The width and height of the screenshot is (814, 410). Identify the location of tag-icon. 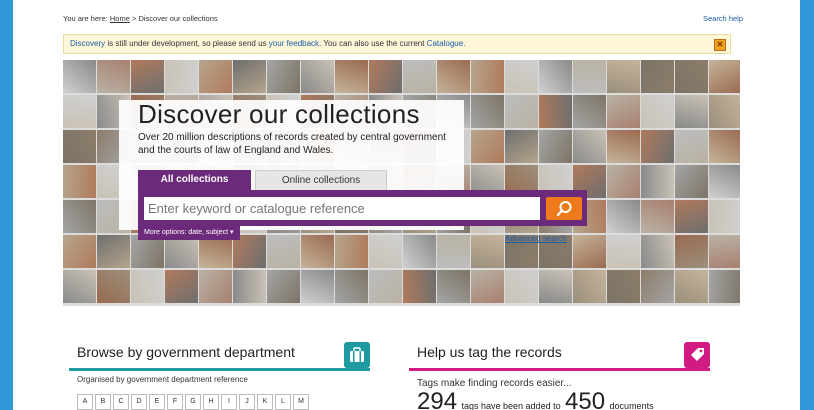
(697, 355).